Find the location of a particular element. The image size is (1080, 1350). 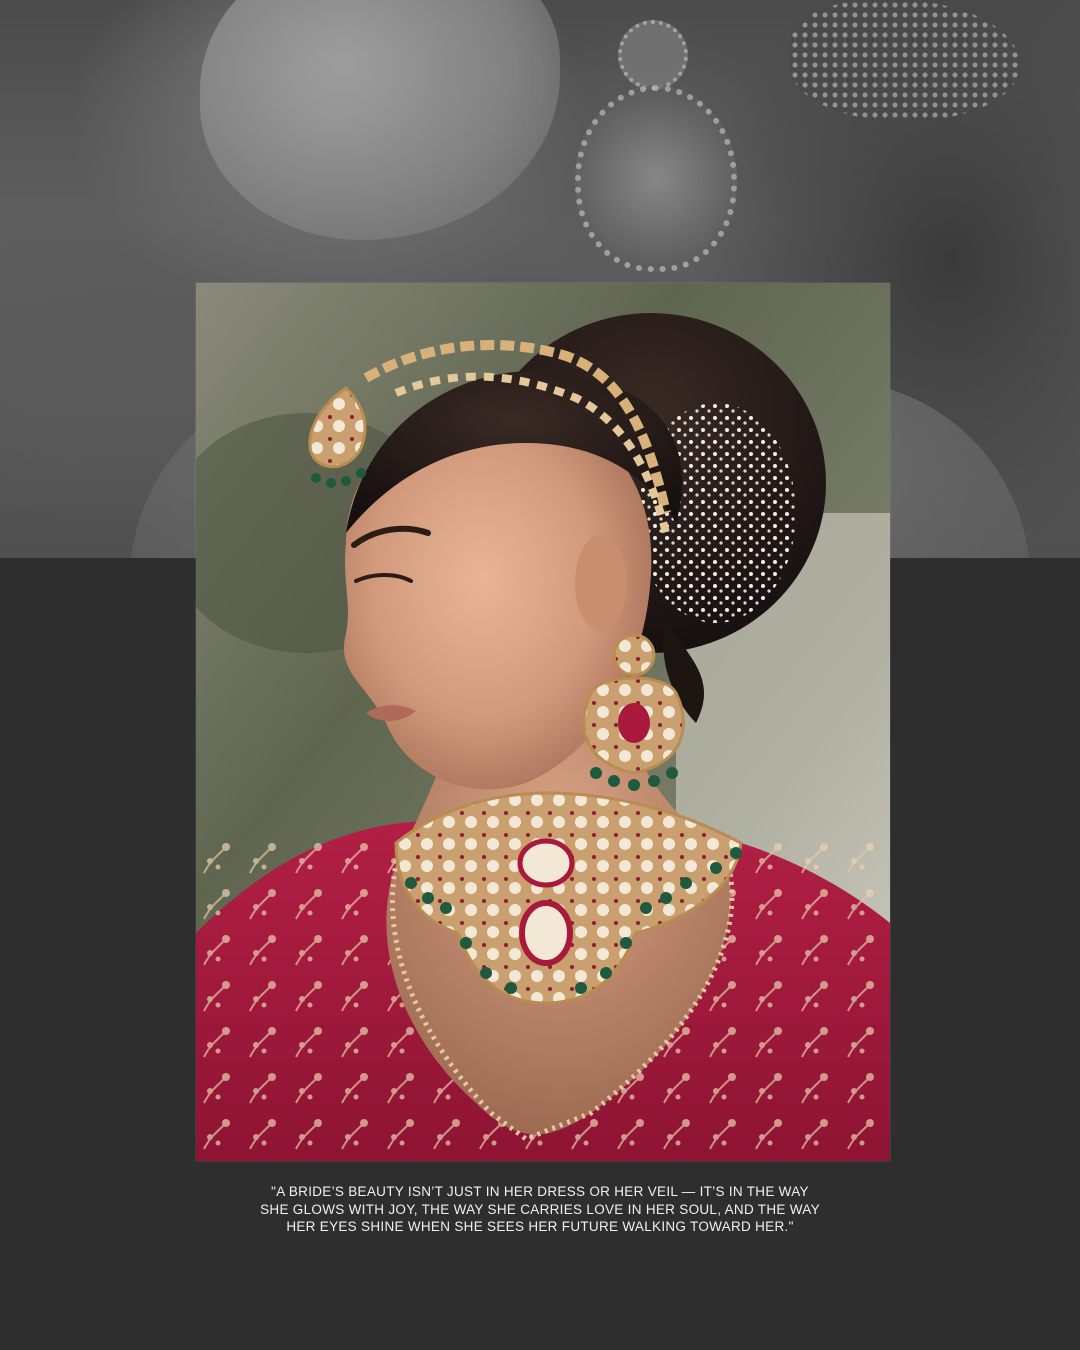

background-earring-drop is located at coordinates (656, 178).